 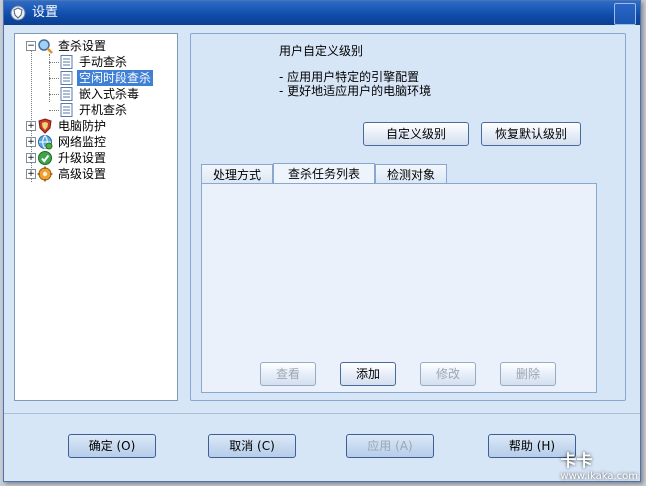 I want to click on watermark-text: 卡卡, so click(x=576, y=460).